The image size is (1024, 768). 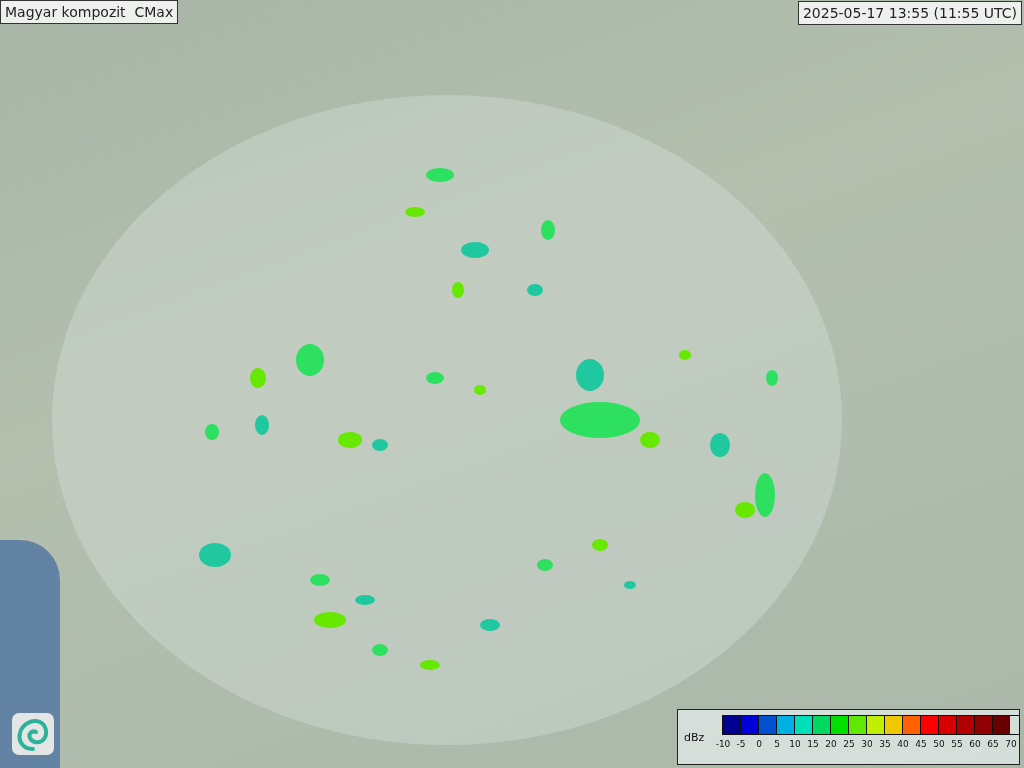 I want to click on tick-label: 20, so click(x=831, y=744).